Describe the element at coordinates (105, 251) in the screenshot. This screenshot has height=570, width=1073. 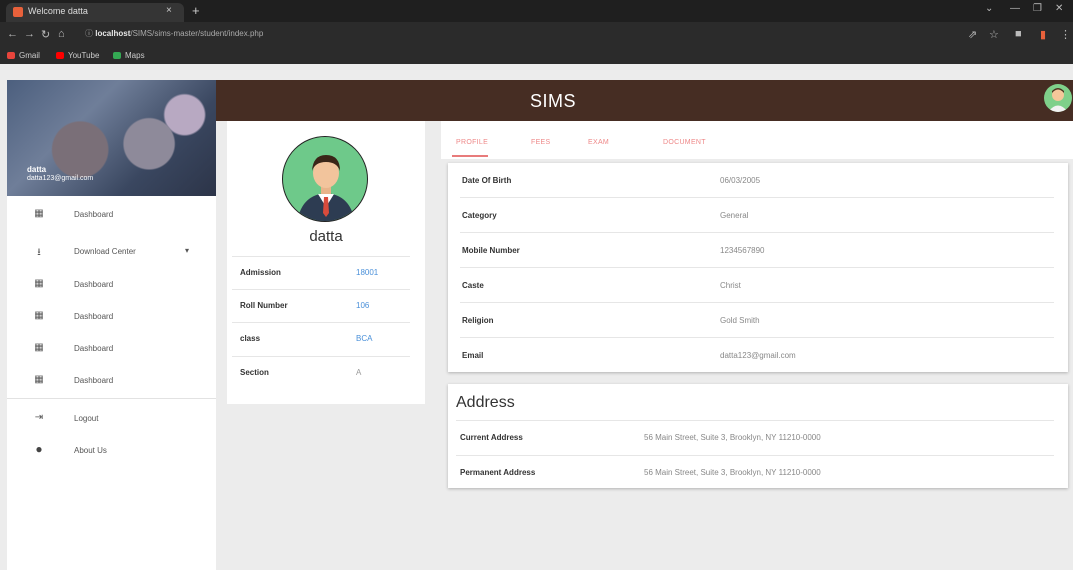
I see `sidebar-item-label: Download Center` at that location.